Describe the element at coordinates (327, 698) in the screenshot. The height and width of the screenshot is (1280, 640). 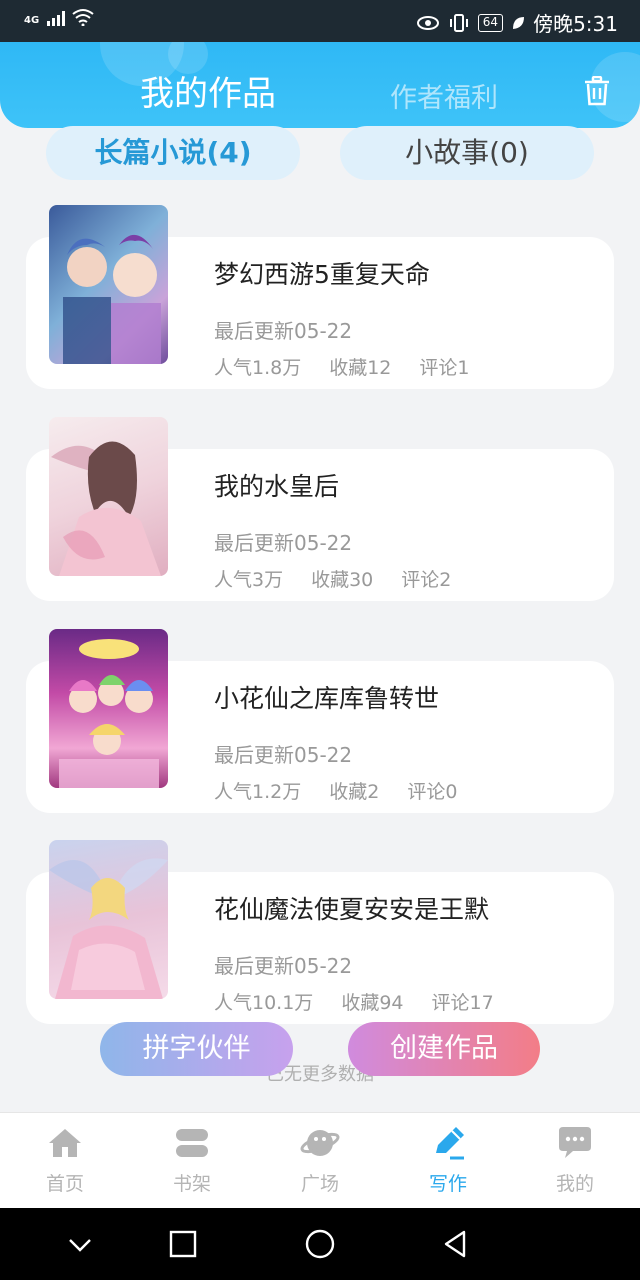
I see `work-title: 小花仙之库库鲁转世` at that location.